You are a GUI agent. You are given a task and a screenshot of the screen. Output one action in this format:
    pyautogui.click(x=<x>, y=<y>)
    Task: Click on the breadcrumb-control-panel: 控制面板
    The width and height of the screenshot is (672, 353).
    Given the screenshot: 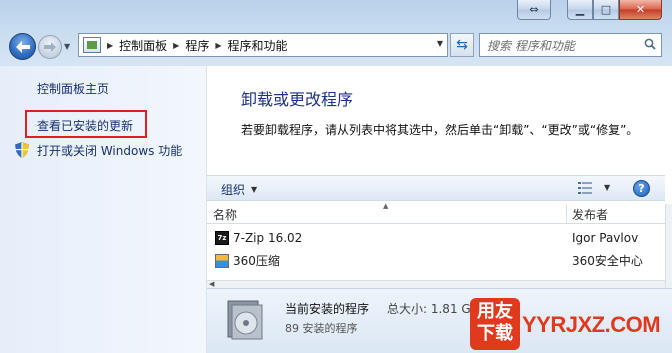 What is the action you would take?
    pyautogui.click(x=143, y=45)
    